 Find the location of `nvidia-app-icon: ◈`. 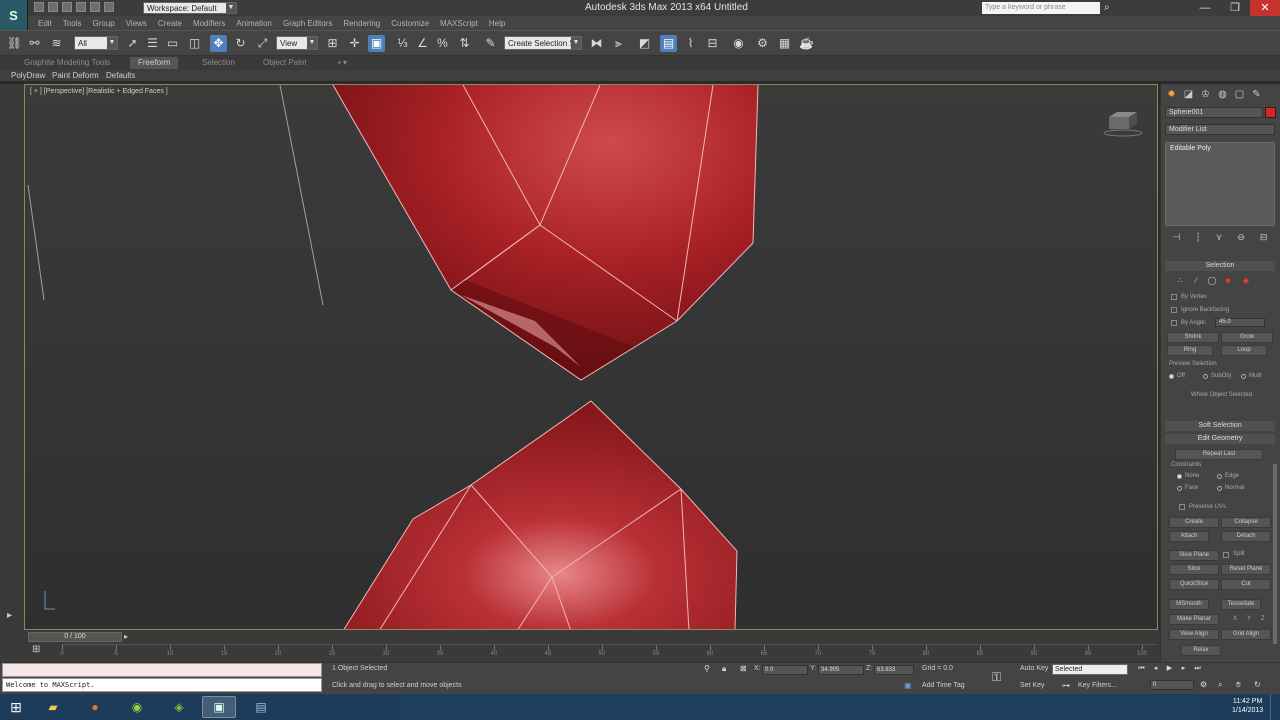

nvidia-app-icon: ◈ is located at coordinates (179, 707).